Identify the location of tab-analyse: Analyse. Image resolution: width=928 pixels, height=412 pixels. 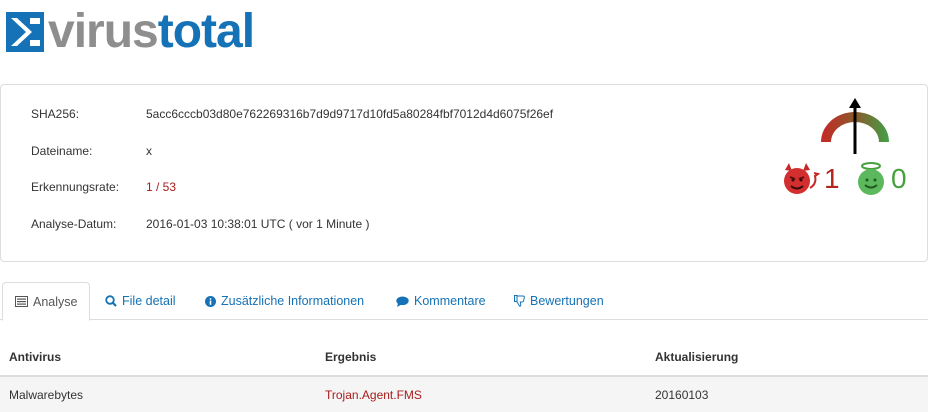
(46, 301).